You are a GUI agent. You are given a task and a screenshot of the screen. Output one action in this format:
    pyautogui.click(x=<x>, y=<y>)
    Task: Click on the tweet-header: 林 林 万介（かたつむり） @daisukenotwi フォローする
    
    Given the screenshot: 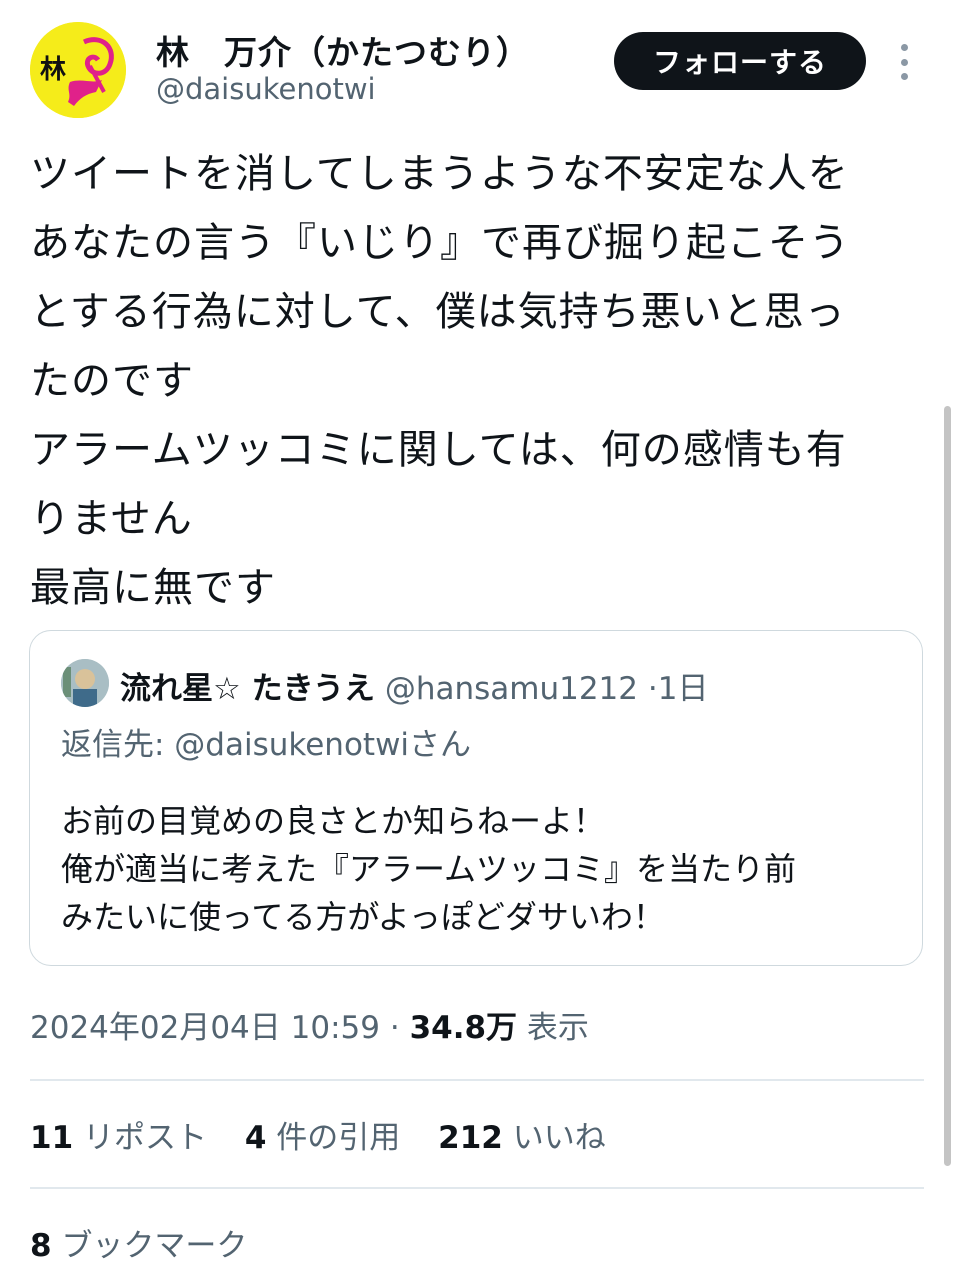 What is the action you would take?
    pyautogui.click(x=476, y=65)
    